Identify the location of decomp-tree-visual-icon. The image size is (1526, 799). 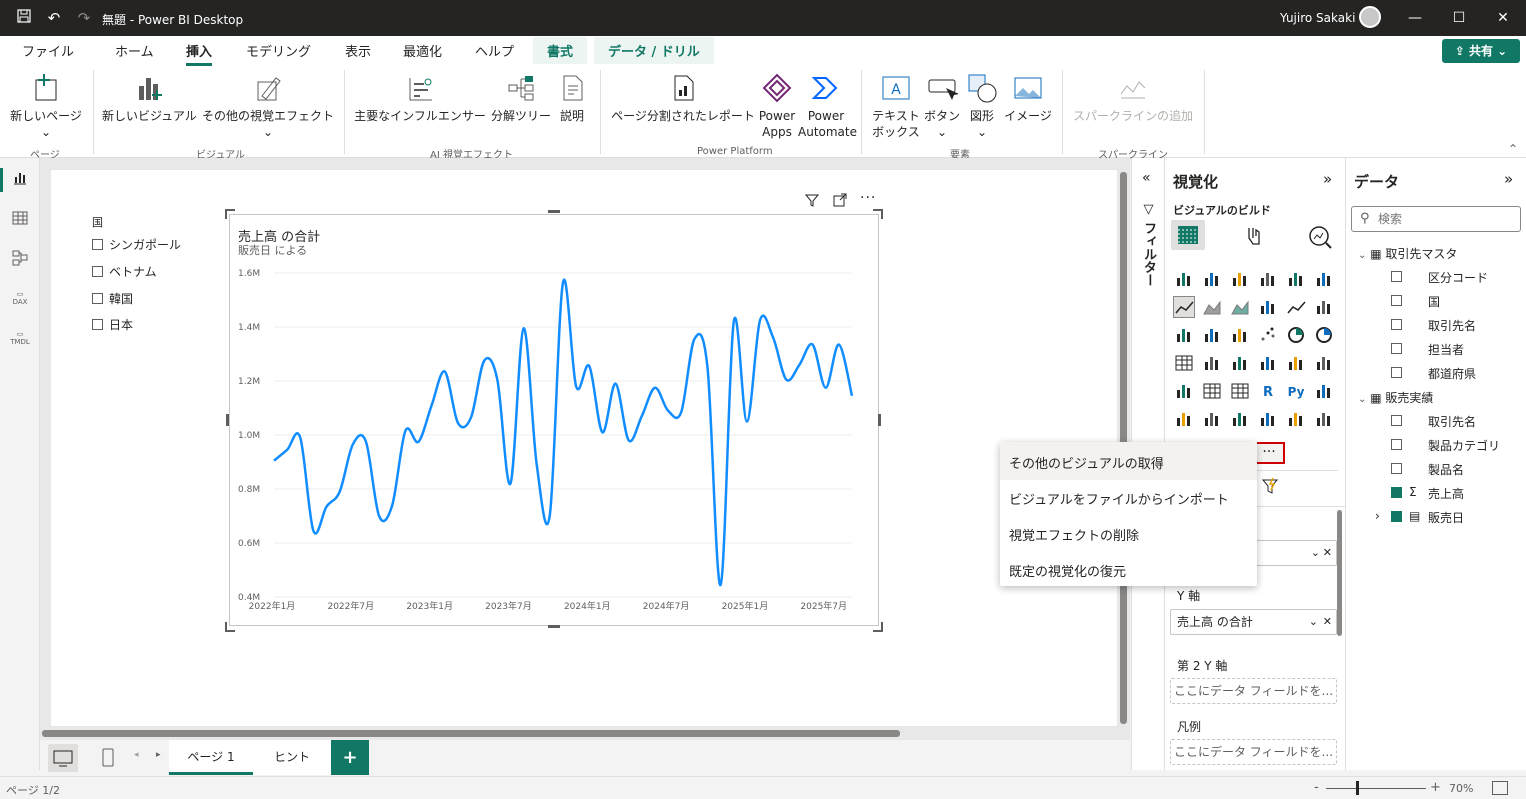
(1184, 419).